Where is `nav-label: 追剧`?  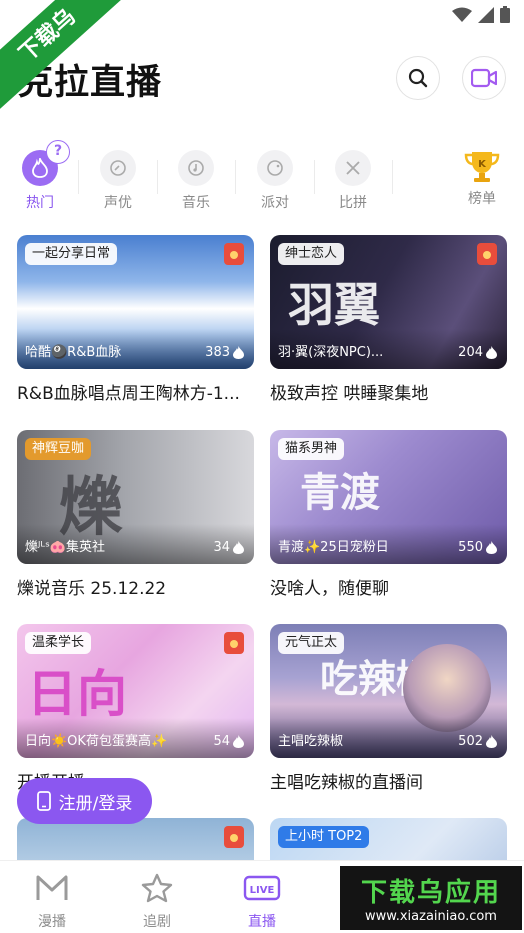 nav-label: 追剧 is located at coordinates (157, 922).